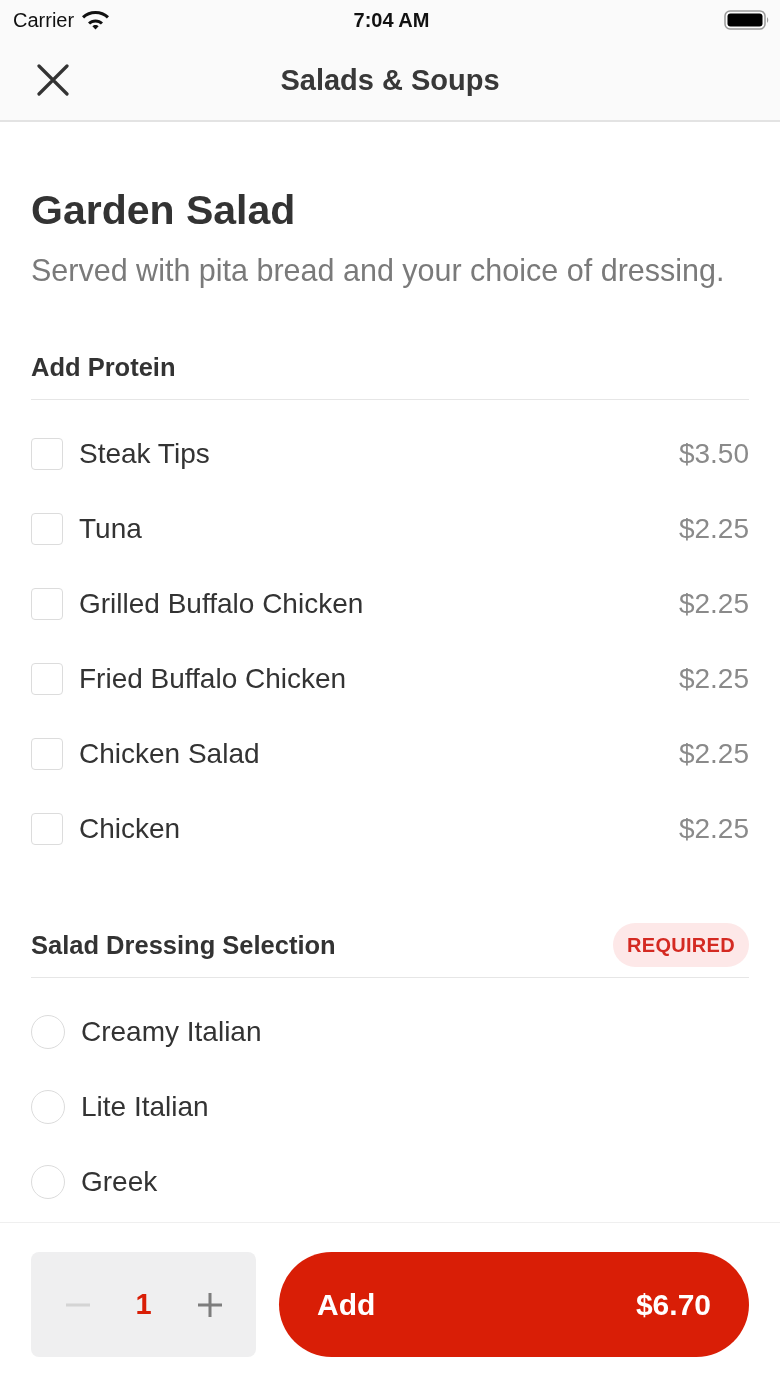  I want to click on carrier-label: Carrier, so click(44, 20).